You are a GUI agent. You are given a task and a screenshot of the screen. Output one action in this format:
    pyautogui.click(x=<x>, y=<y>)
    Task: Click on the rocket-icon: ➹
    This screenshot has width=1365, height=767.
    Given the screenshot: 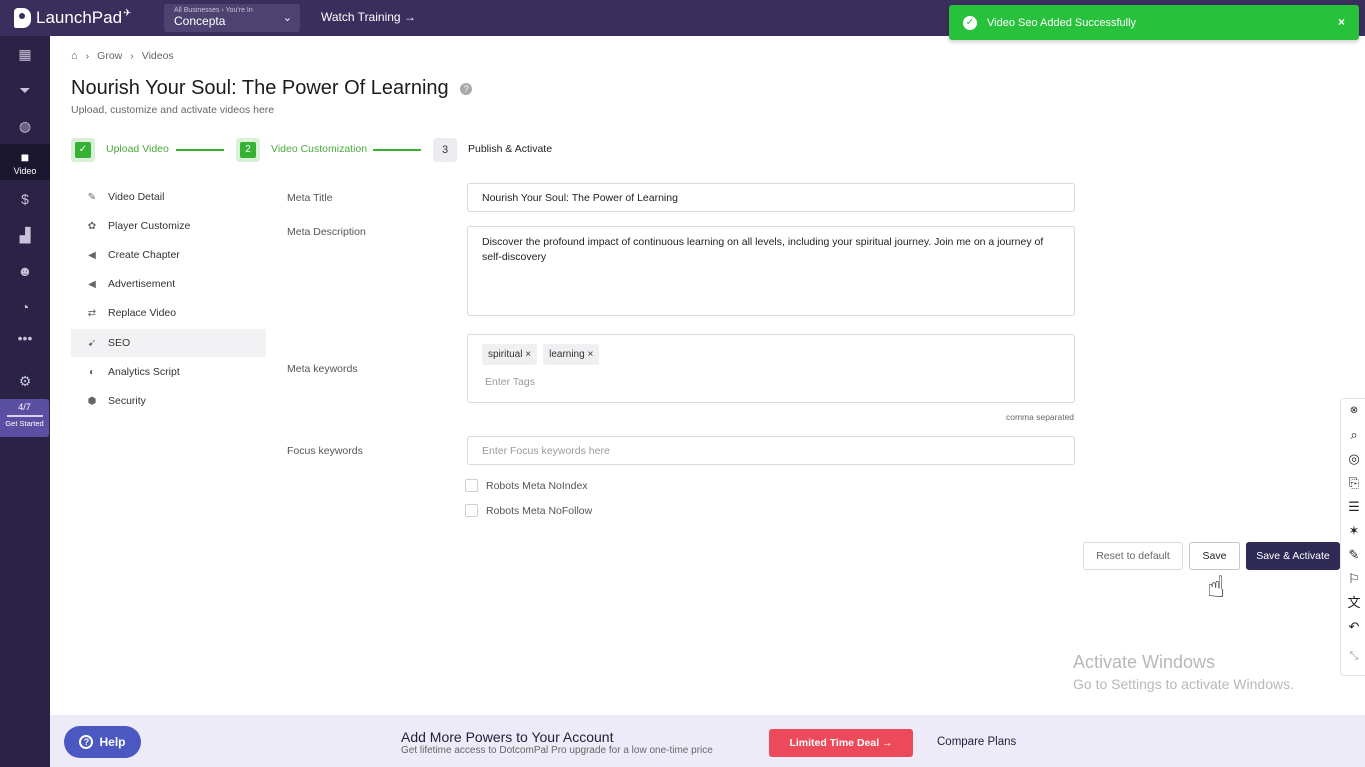 What is the action you would take?
    pyautogui.click(x=92, y=343)
    